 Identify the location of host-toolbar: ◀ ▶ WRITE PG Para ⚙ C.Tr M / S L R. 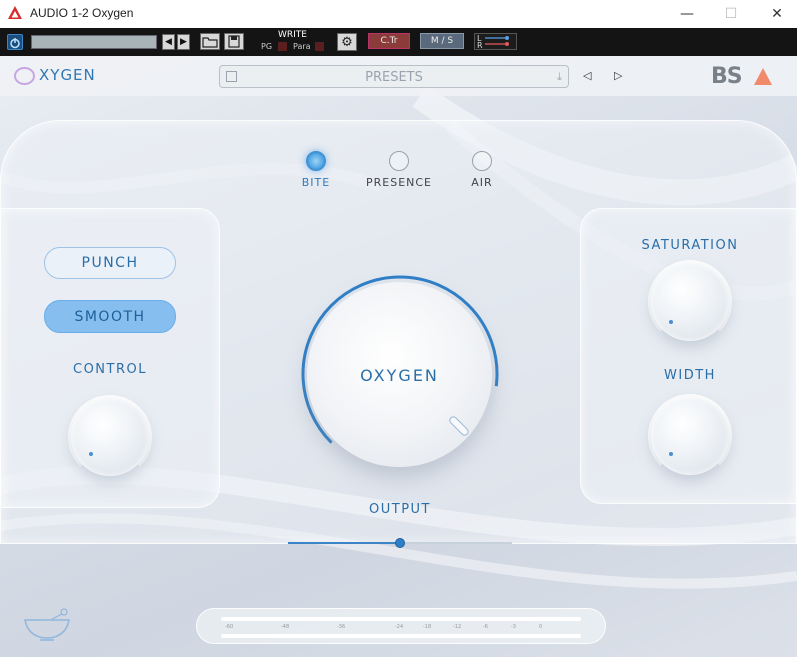
(398, 42).